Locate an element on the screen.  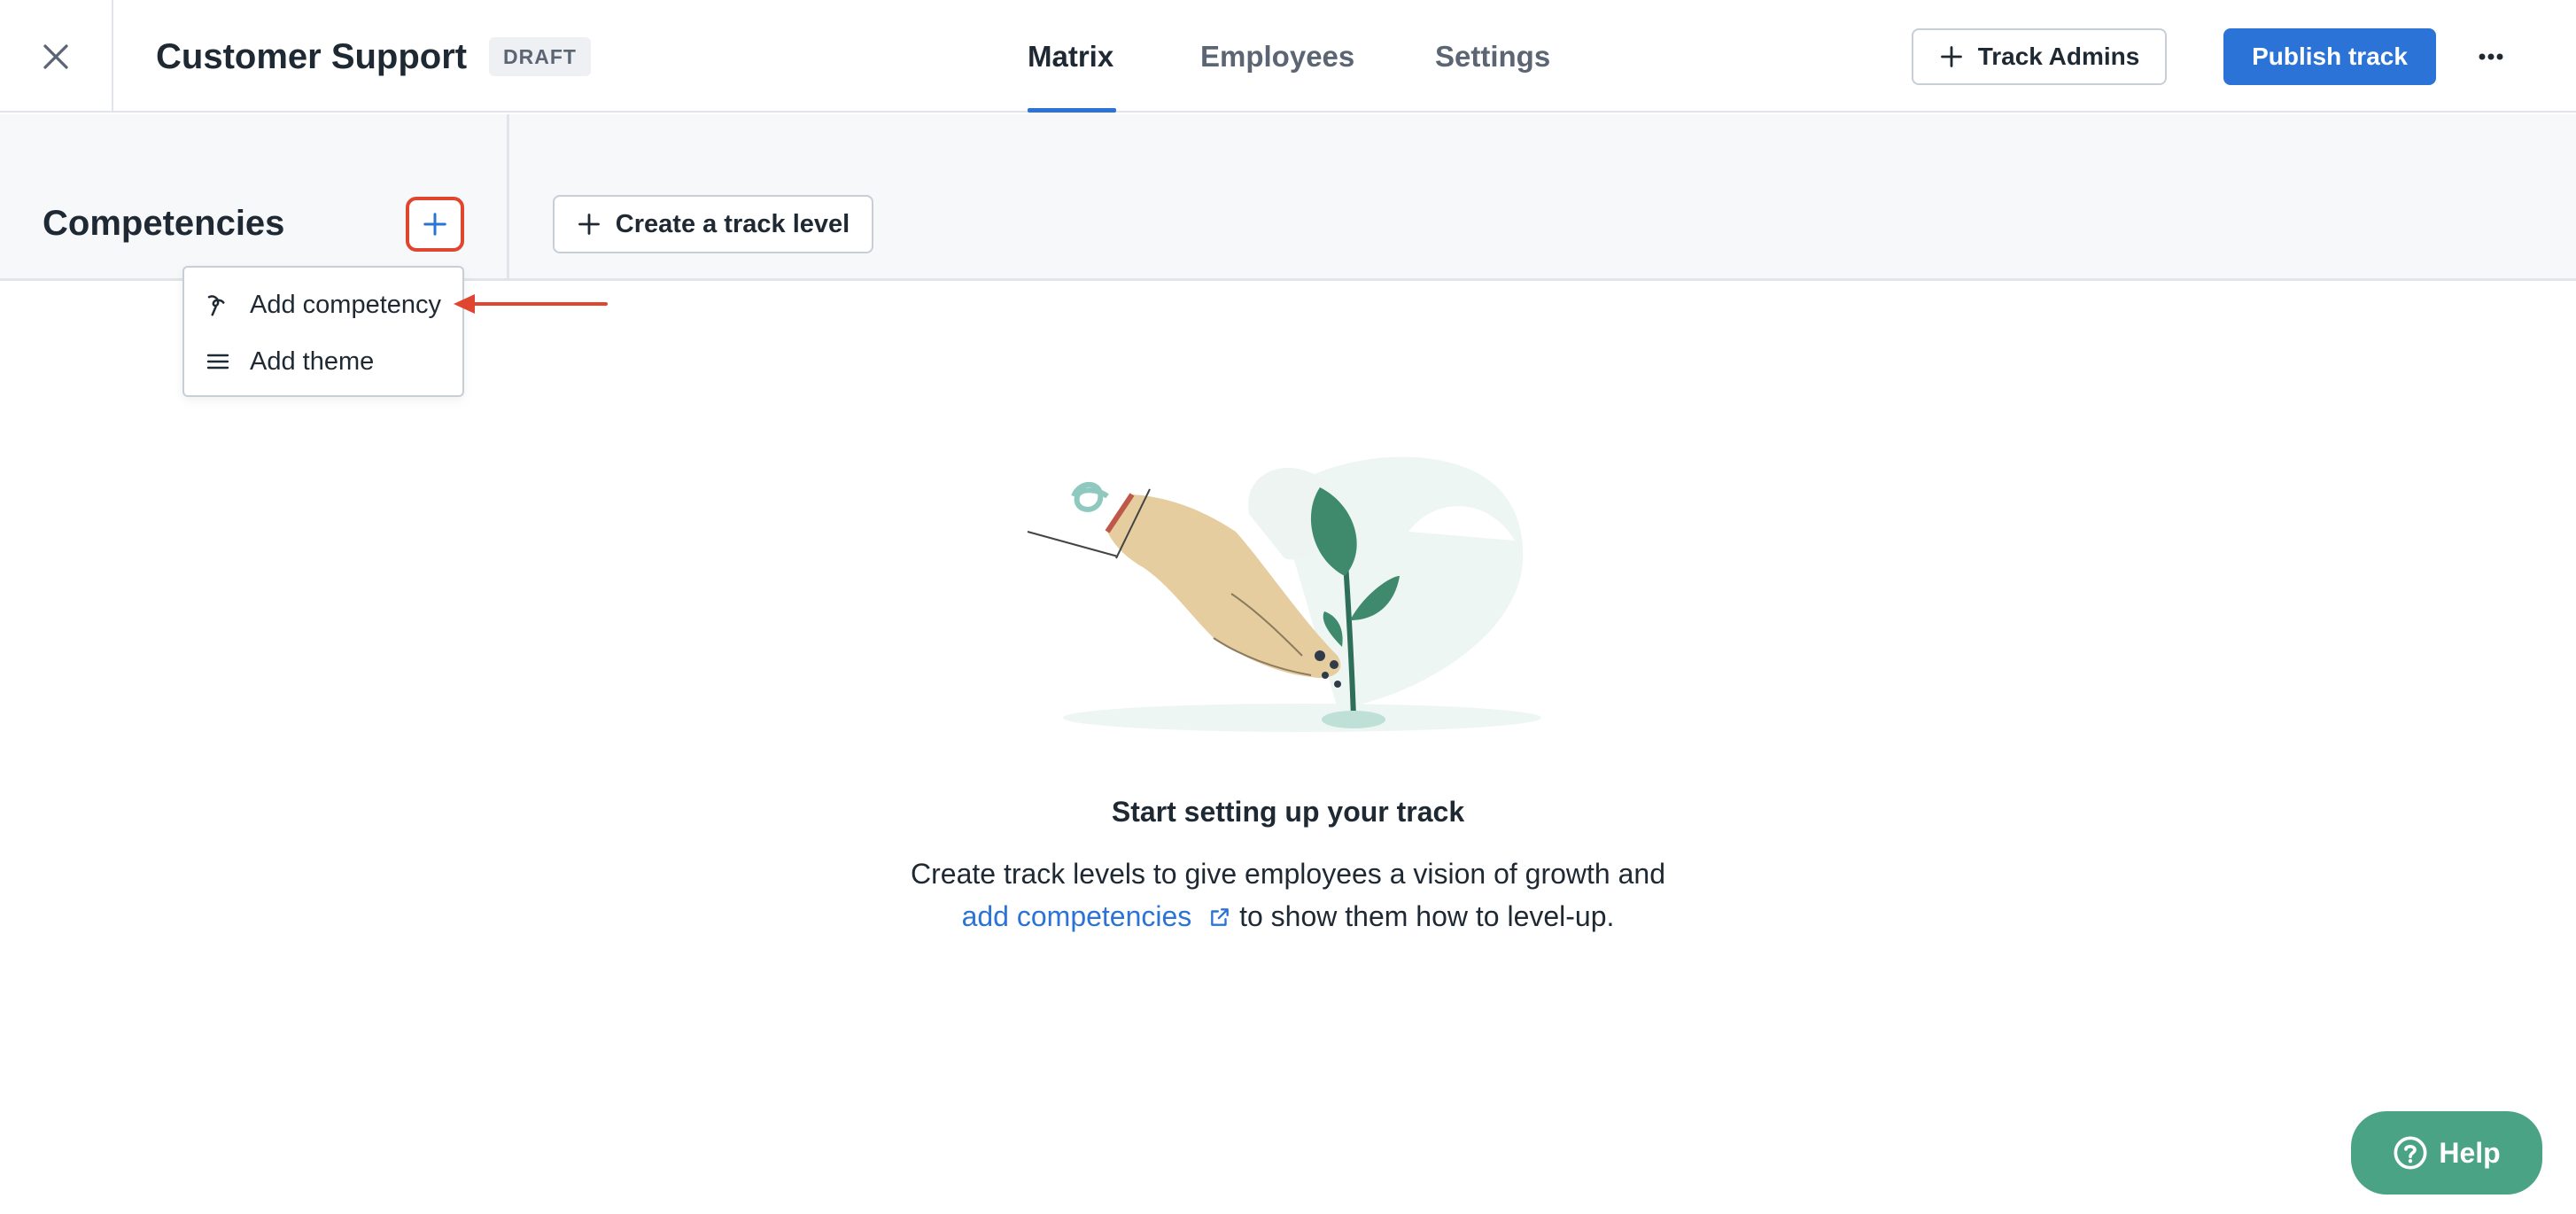
close-button is located at coordinates (56, 56).